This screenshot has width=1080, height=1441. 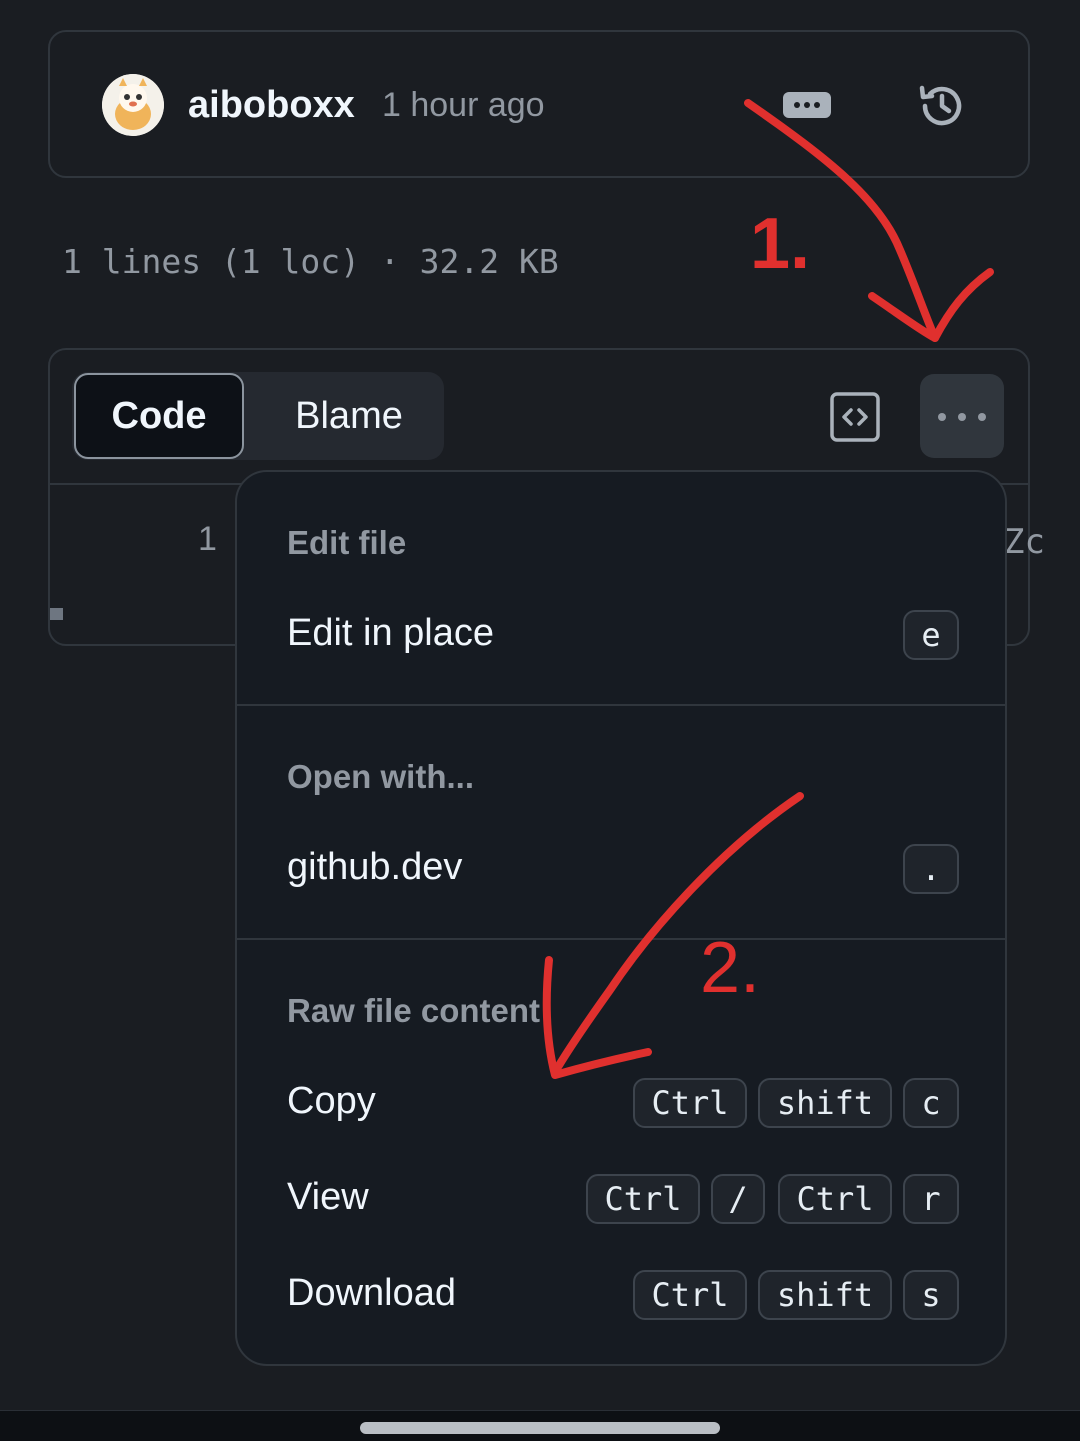 I want to click on menu-heading-raw-file-content: Raw file content, so click(x=414, y=1010).